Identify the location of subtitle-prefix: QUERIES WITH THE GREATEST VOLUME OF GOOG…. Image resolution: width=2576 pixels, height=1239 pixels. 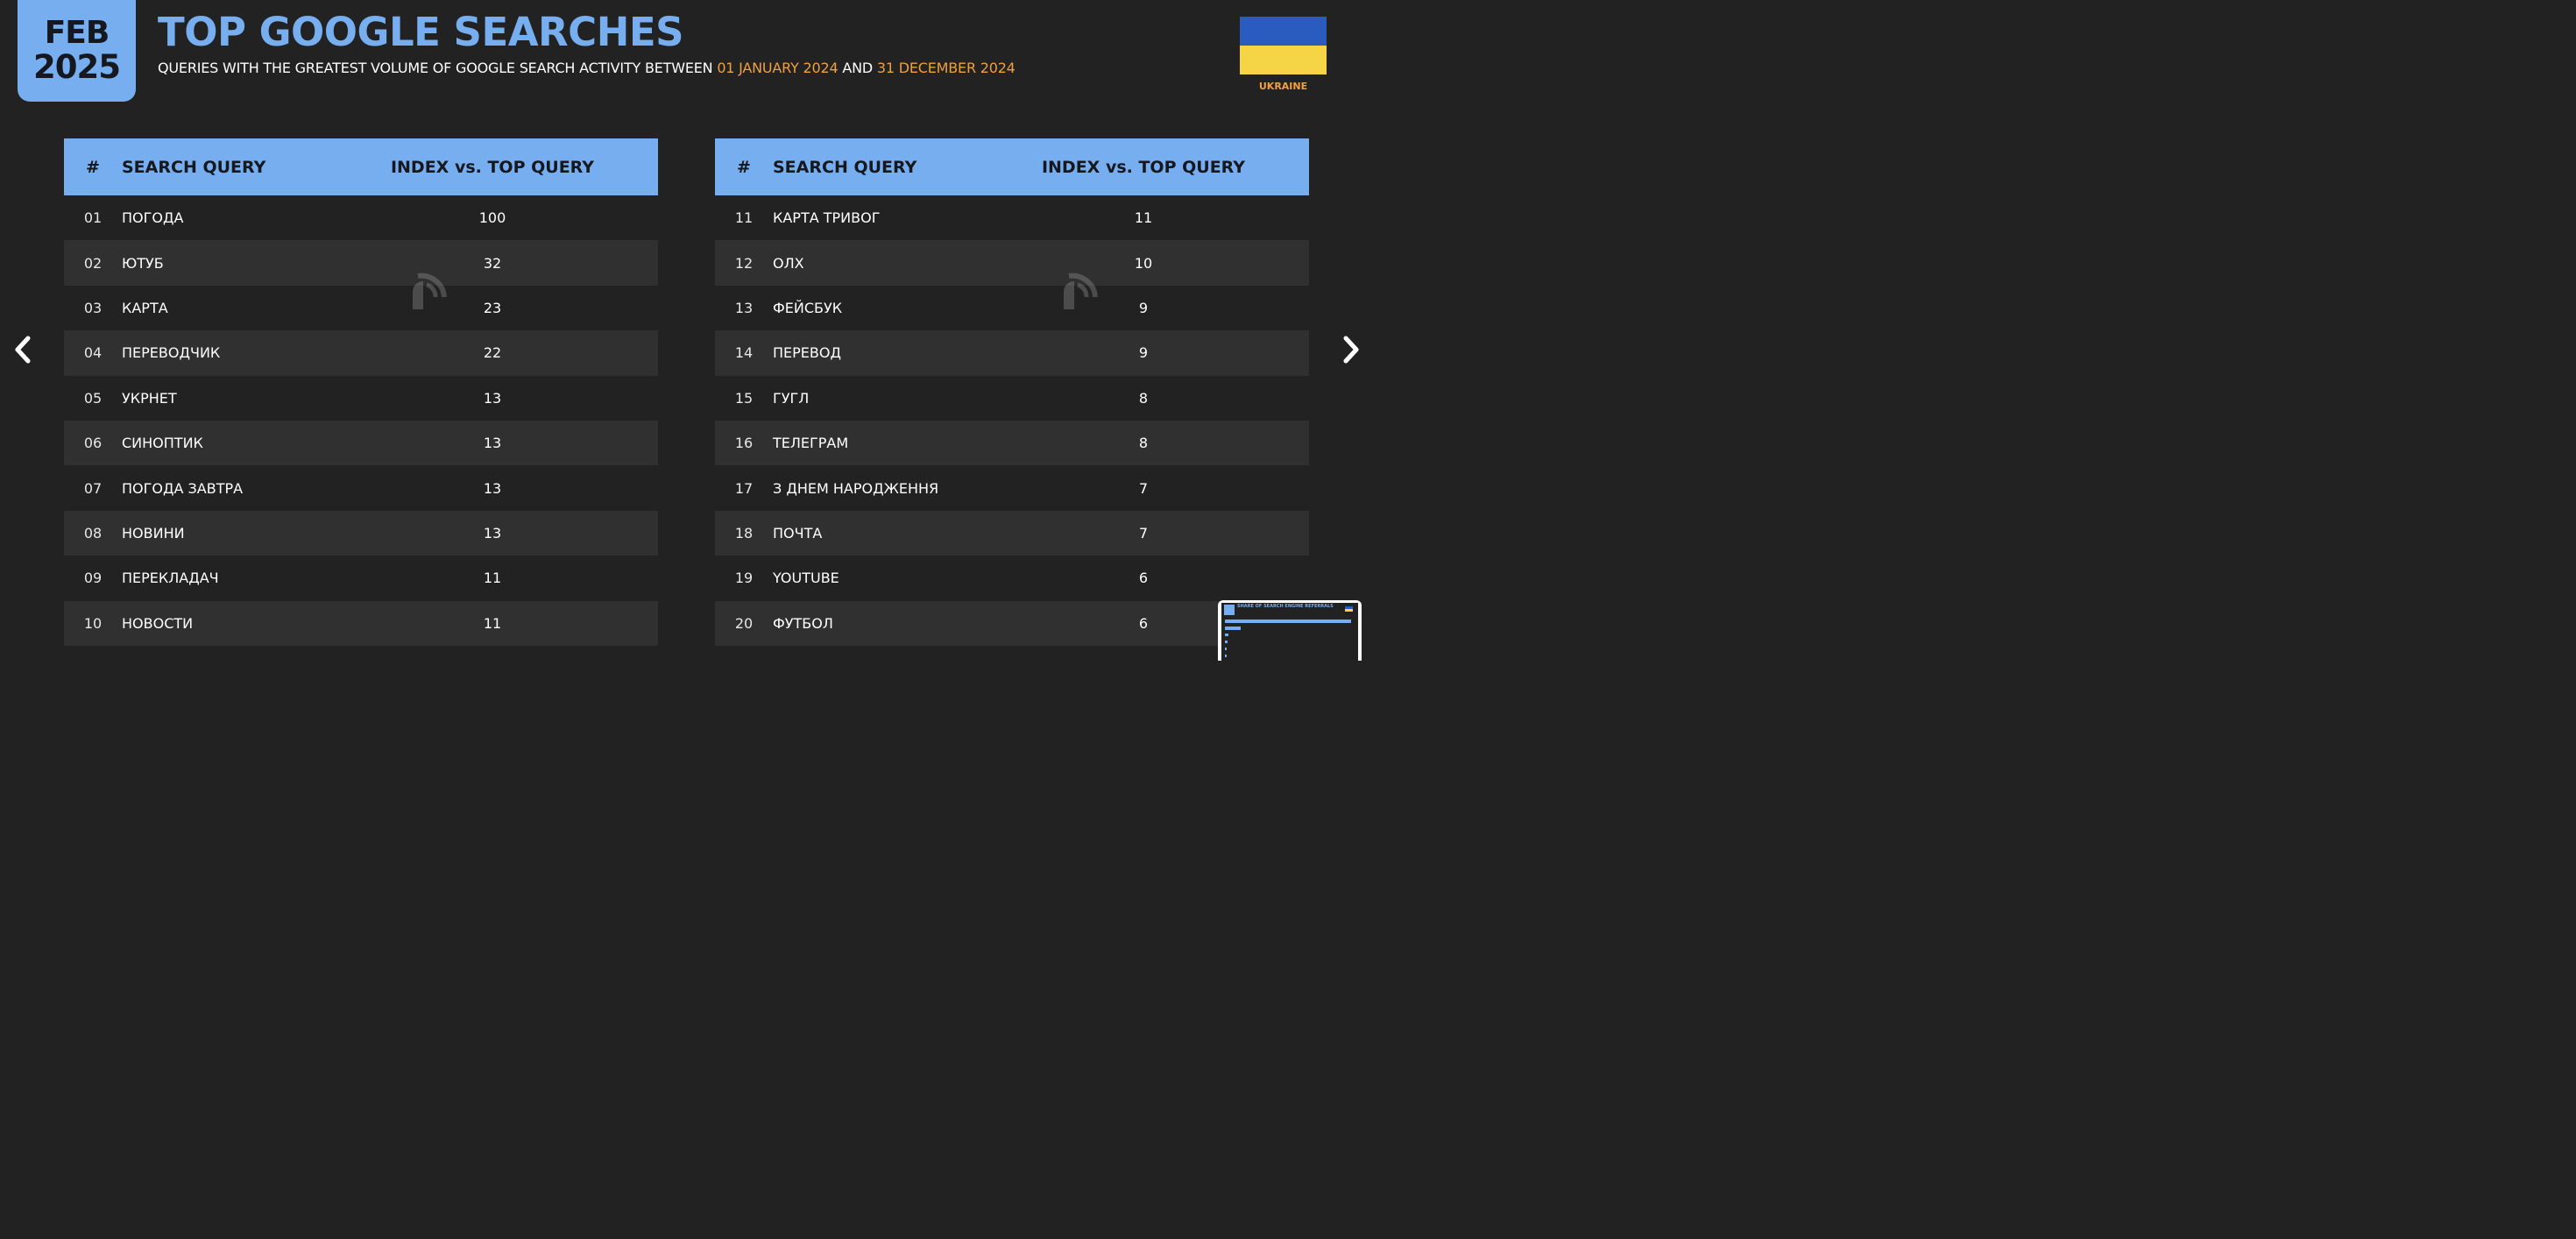
(438, 68).